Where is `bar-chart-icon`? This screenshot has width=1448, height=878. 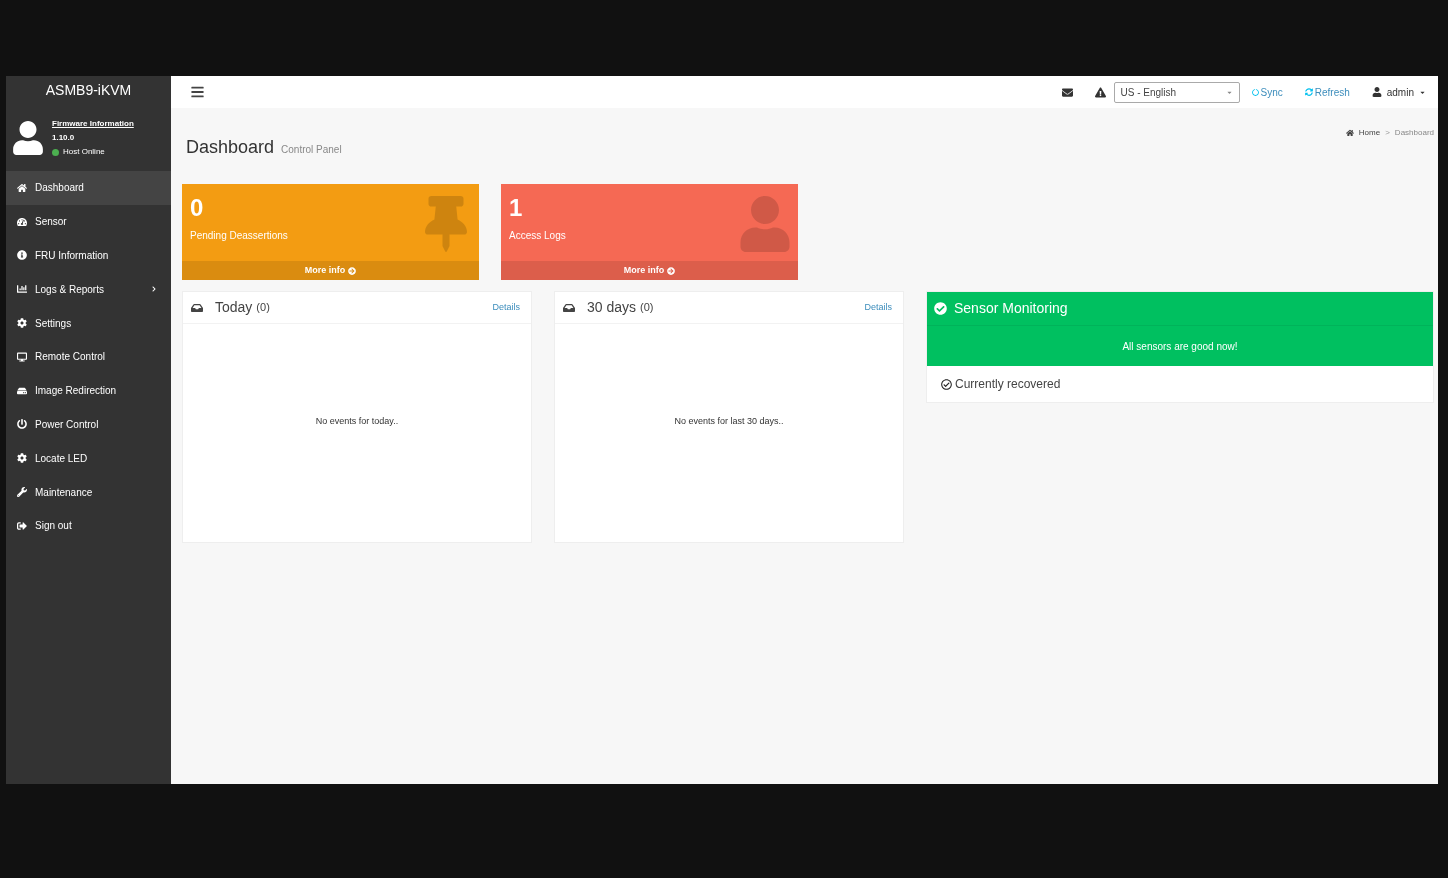 bar-chart-icon is located at coordinates (22, 289).